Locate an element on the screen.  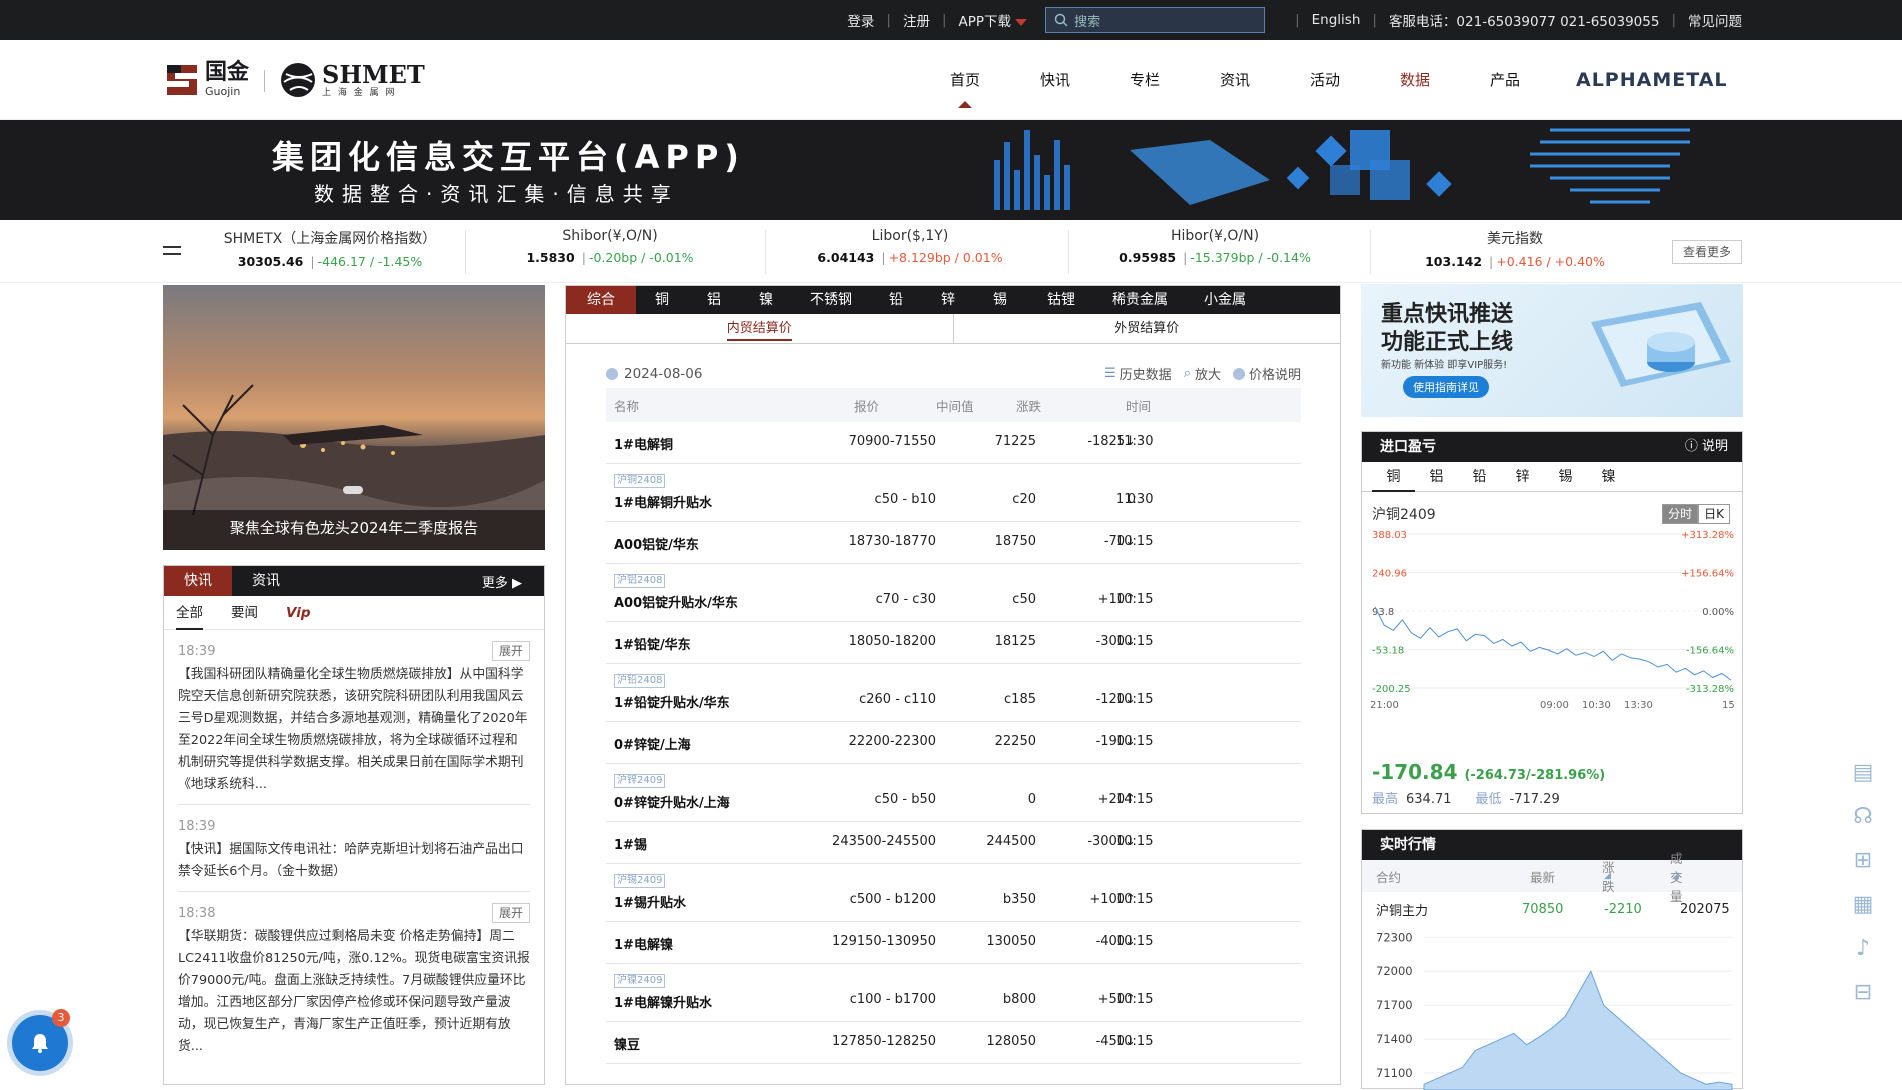
see-more-button: 查看更多 is located at coordinates (1707, 252).